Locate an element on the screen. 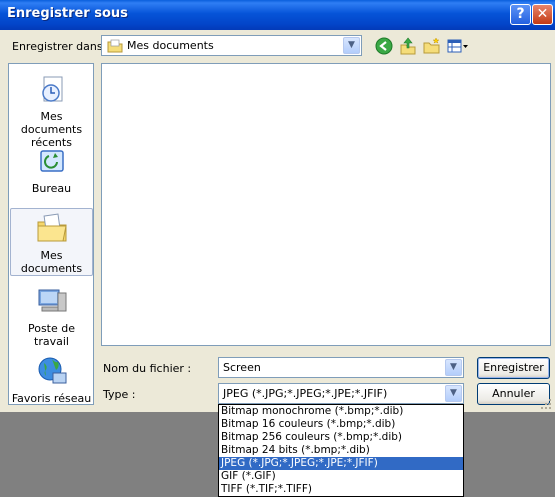 Image resolution: width=555 pixels, height=497 pixels. filetype-label: Type : is located at coordinates (119, 394).